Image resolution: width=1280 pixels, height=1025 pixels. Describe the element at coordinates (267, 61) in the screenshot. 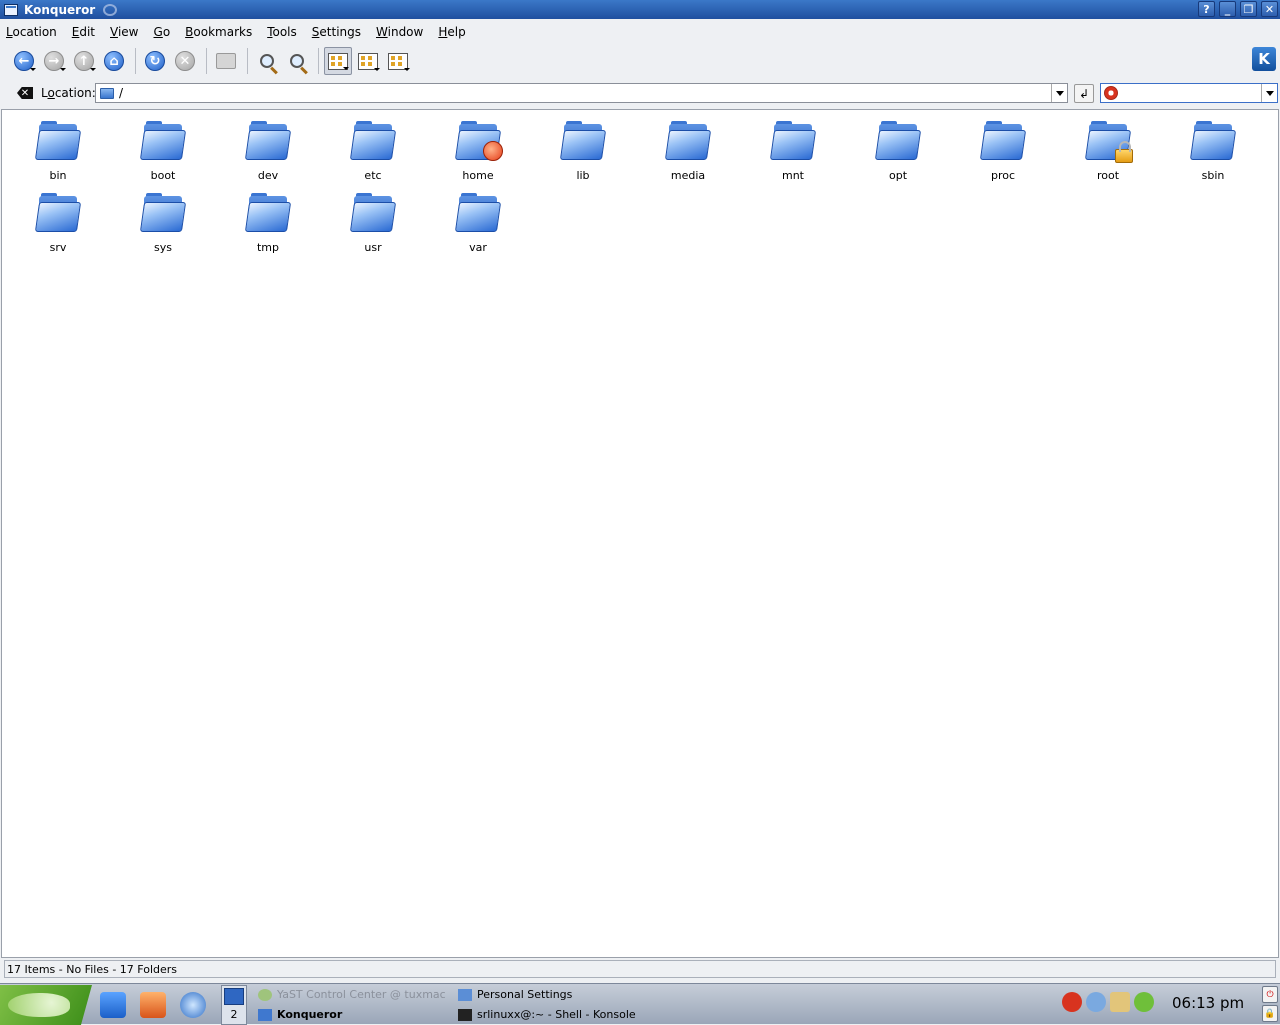

I see `zoom-in-button` at that location.